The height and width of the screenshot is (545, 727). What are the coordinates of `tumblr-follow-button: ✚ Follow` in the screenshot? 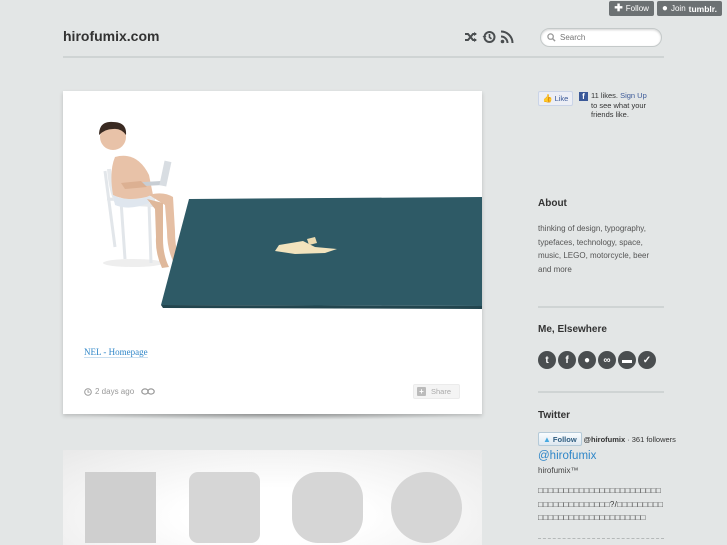 It's located at (631, 8).